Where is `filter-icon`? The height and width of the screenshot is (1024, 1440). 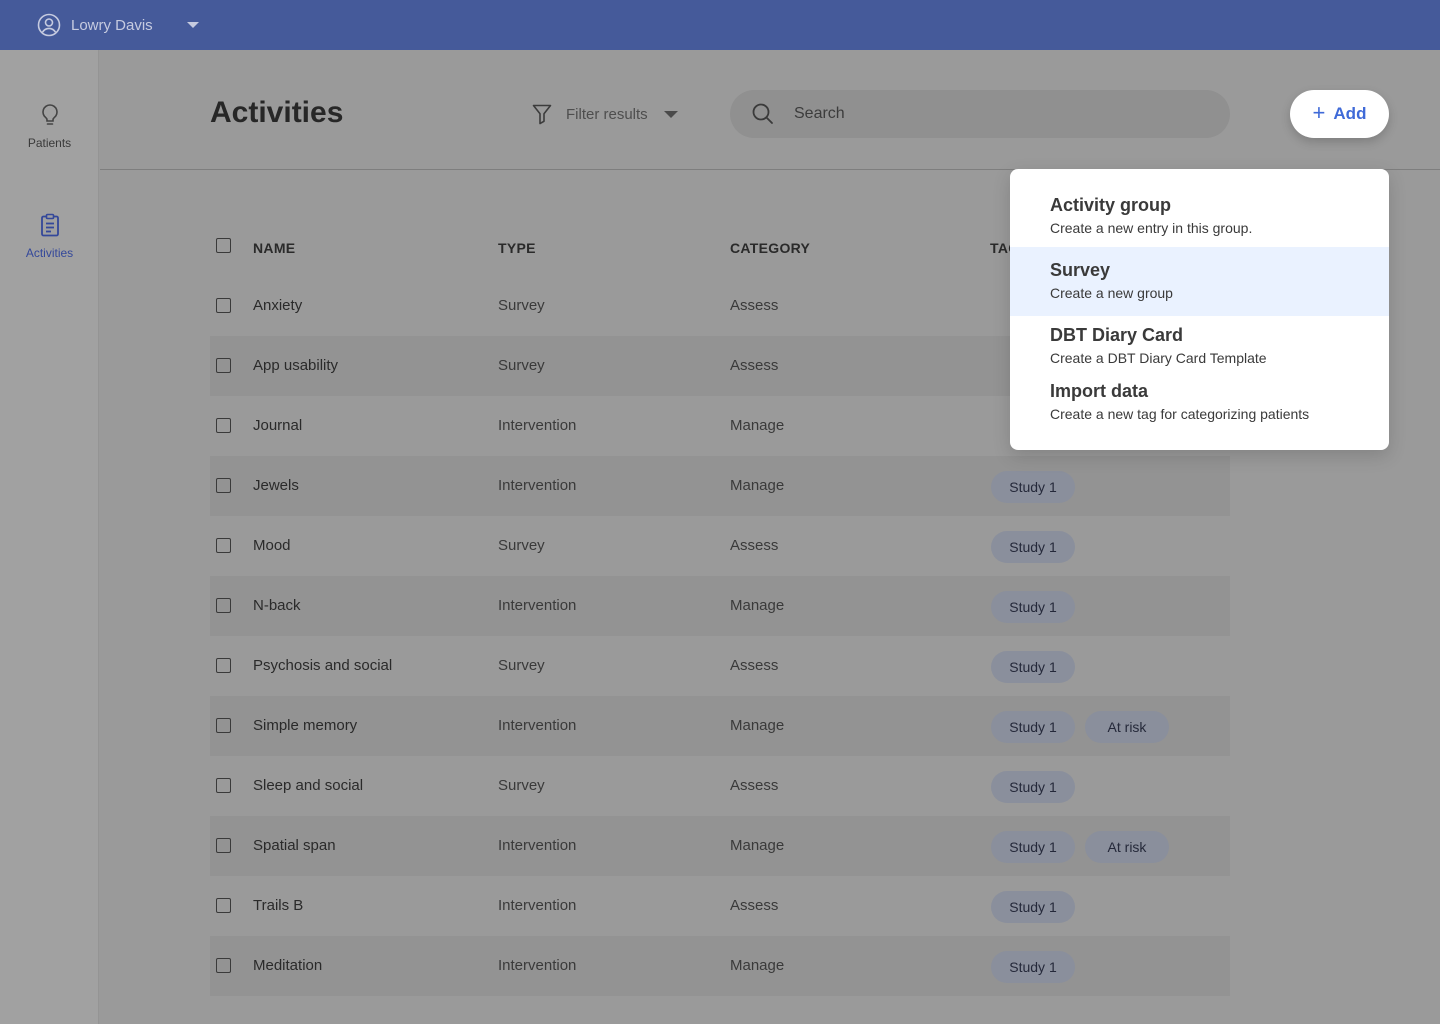
filter-icon is located at coordinates (542, 114).